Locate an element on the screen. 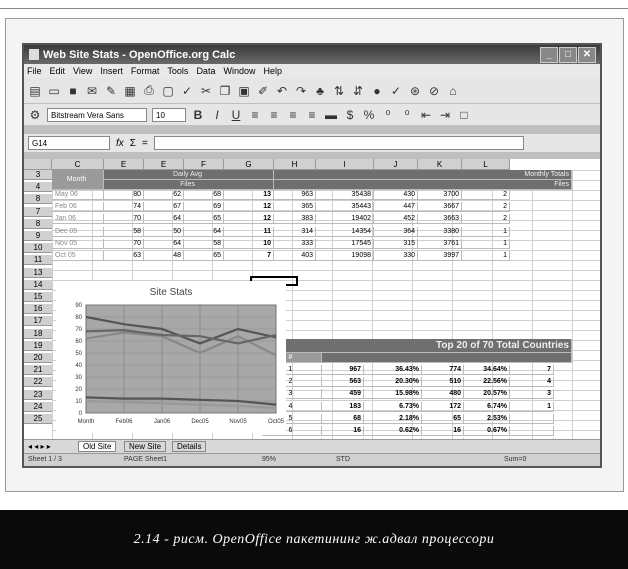 The image size is (628, 569). month-cell: Feb 06 is located at coordinates (78, 207).